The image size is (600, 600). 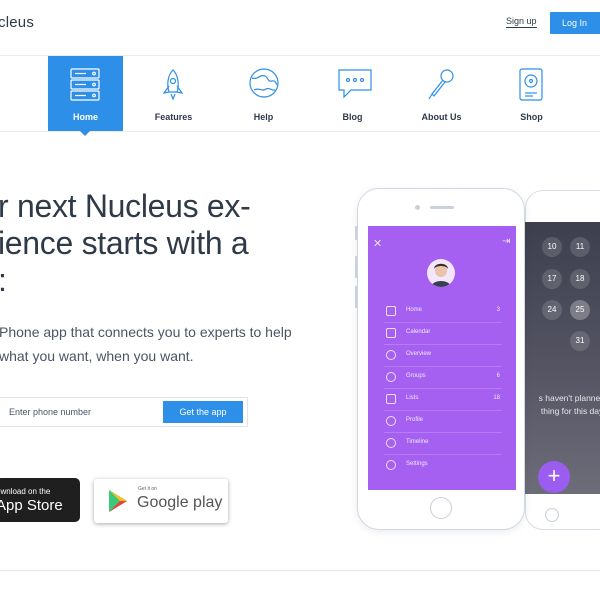 What do you see at coordinates (300, 28) in the screenshot?
I see `top-bar: cleus Sign up Log In` at bounding box center [300, 28].